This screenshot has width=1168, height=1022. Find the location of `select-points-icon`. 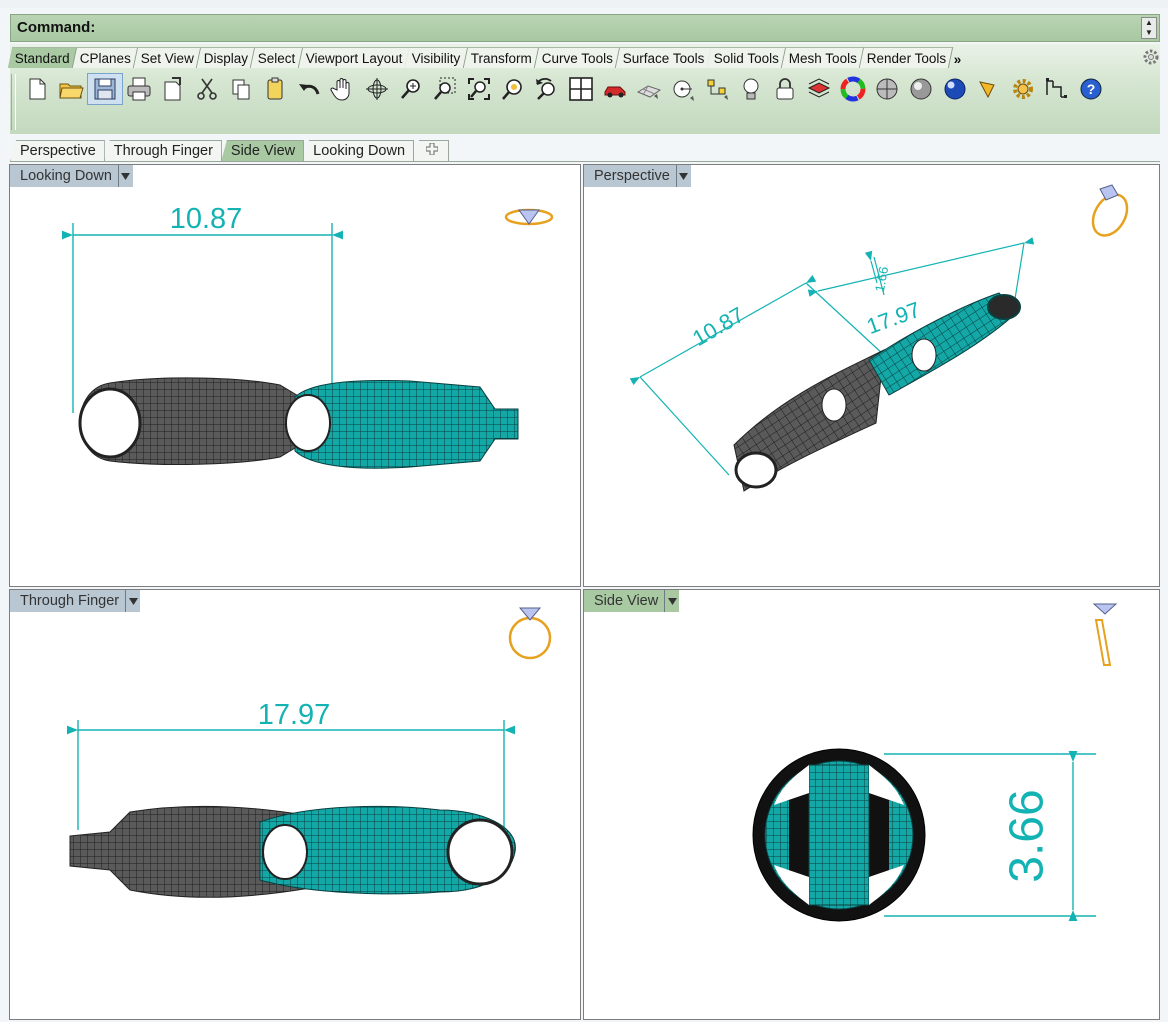

select-points-icon is located at coordinates (717, 89).